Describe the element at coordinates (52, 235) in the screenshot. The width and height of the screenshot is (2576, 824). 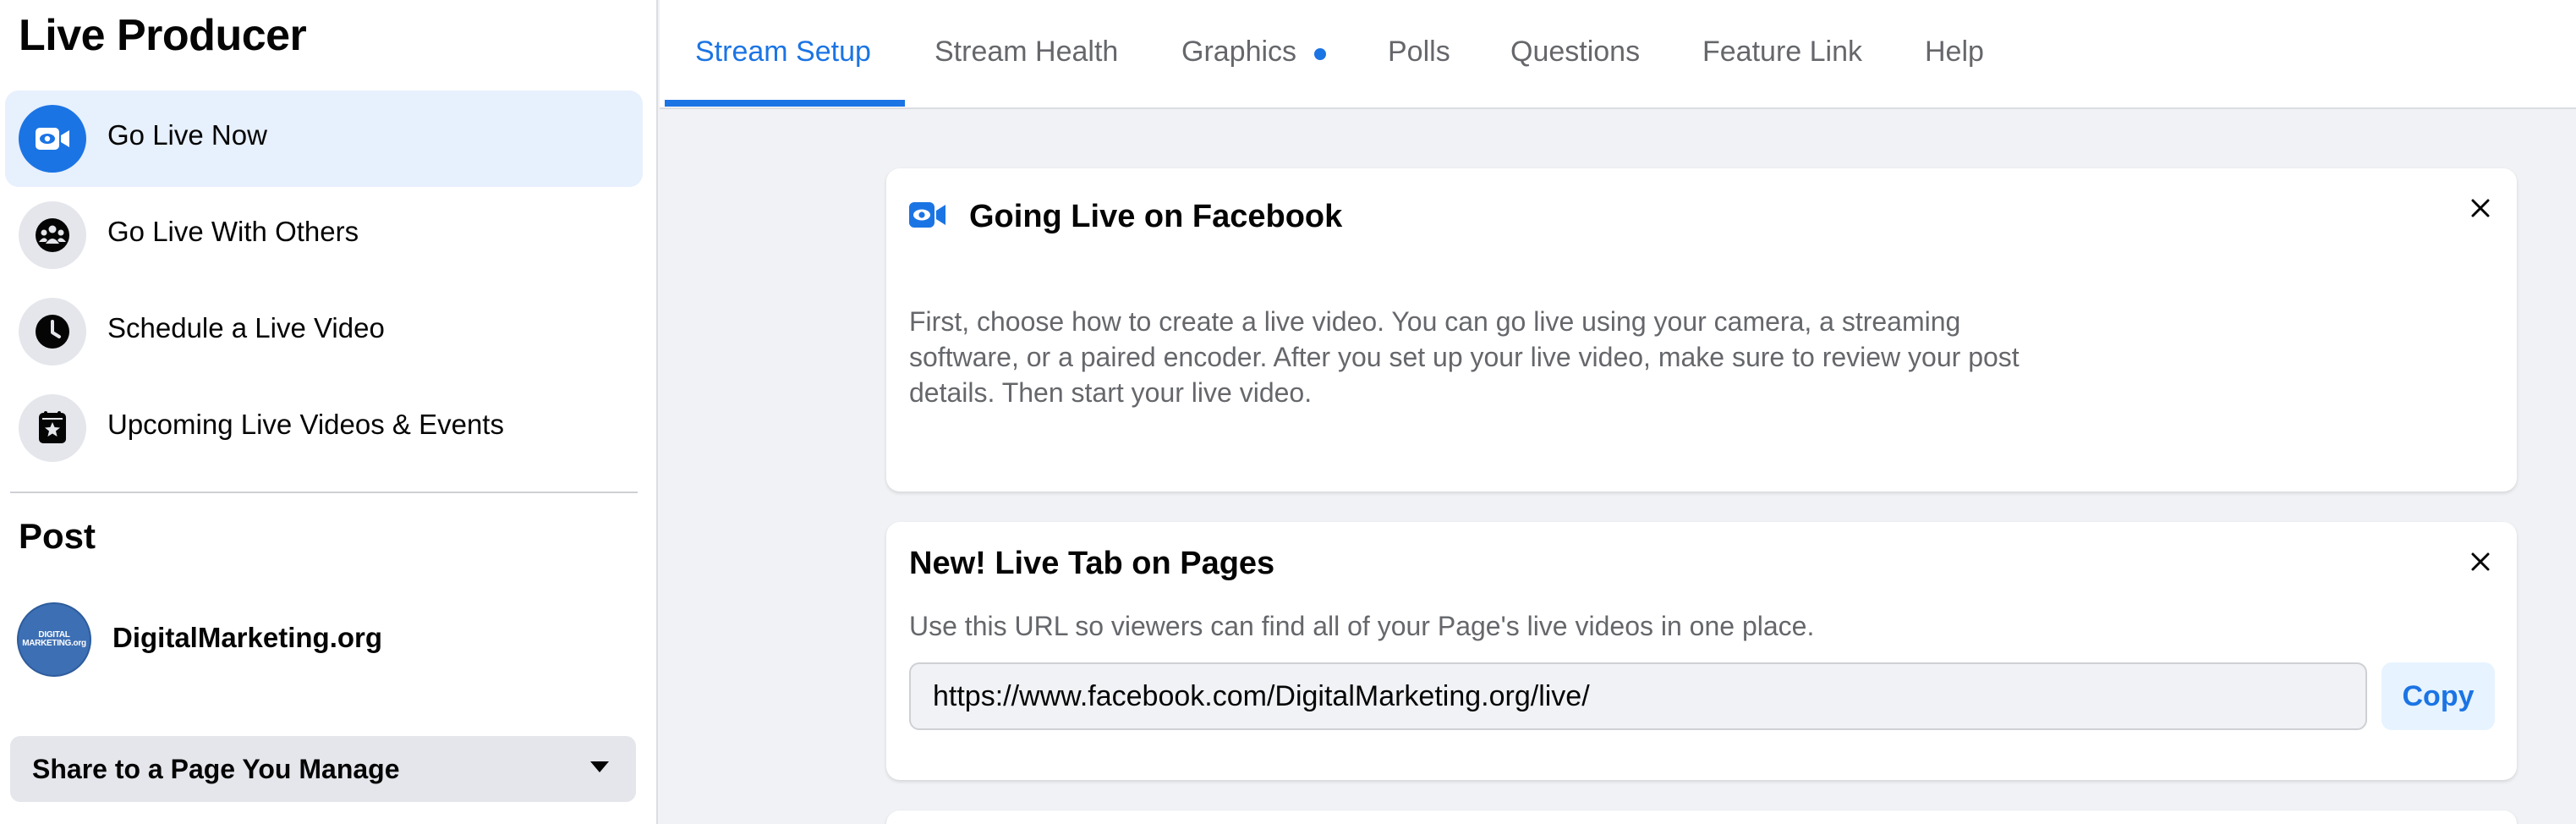
I see `group-icon` at that location.